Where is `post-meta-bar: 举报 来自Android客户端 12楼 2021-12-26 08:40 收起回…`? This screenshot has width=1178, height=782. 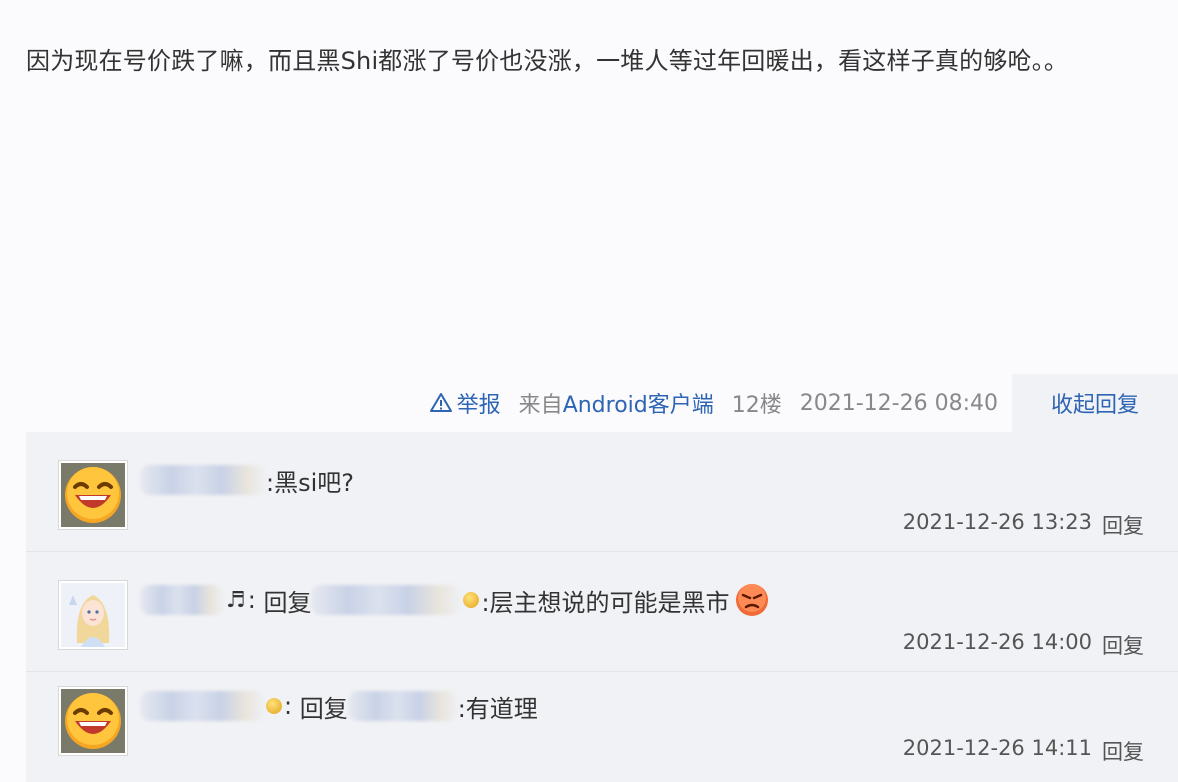 post-meta-bar: 举报 来自Android客户端 12楼 2021-12-26 08:40 收起回… is located at coordinates (589, 403).